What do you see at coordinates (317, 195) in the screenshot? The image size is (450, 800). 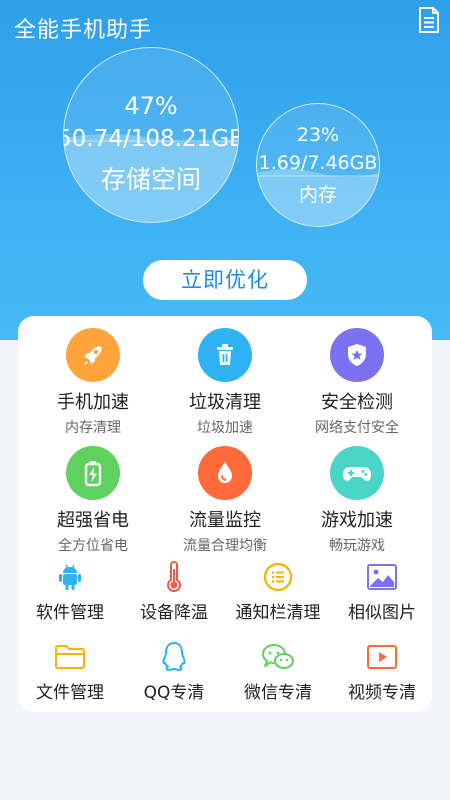 I see `memory-label: 内存` at bounding box center [317, 195].